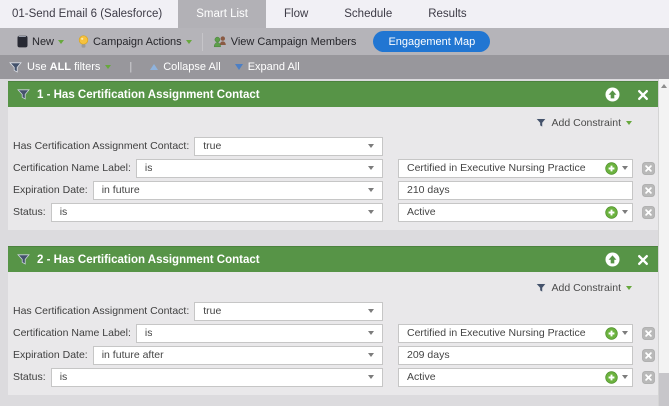 Image resolution: width=669 pixels, height=406 pixels. Describe the element at coordinates (285, 41) in the screenshot. I see `view-campaign-members-button: View Campaign Members` at that location.